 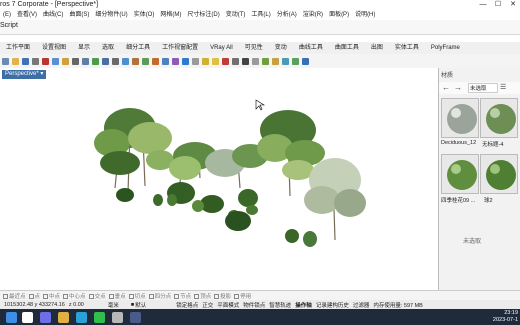 What do you see at coordinates (483, 88) in the screenshot?
I see `material-filter-dropdown: 未选取` at bounding box center [483, 88].